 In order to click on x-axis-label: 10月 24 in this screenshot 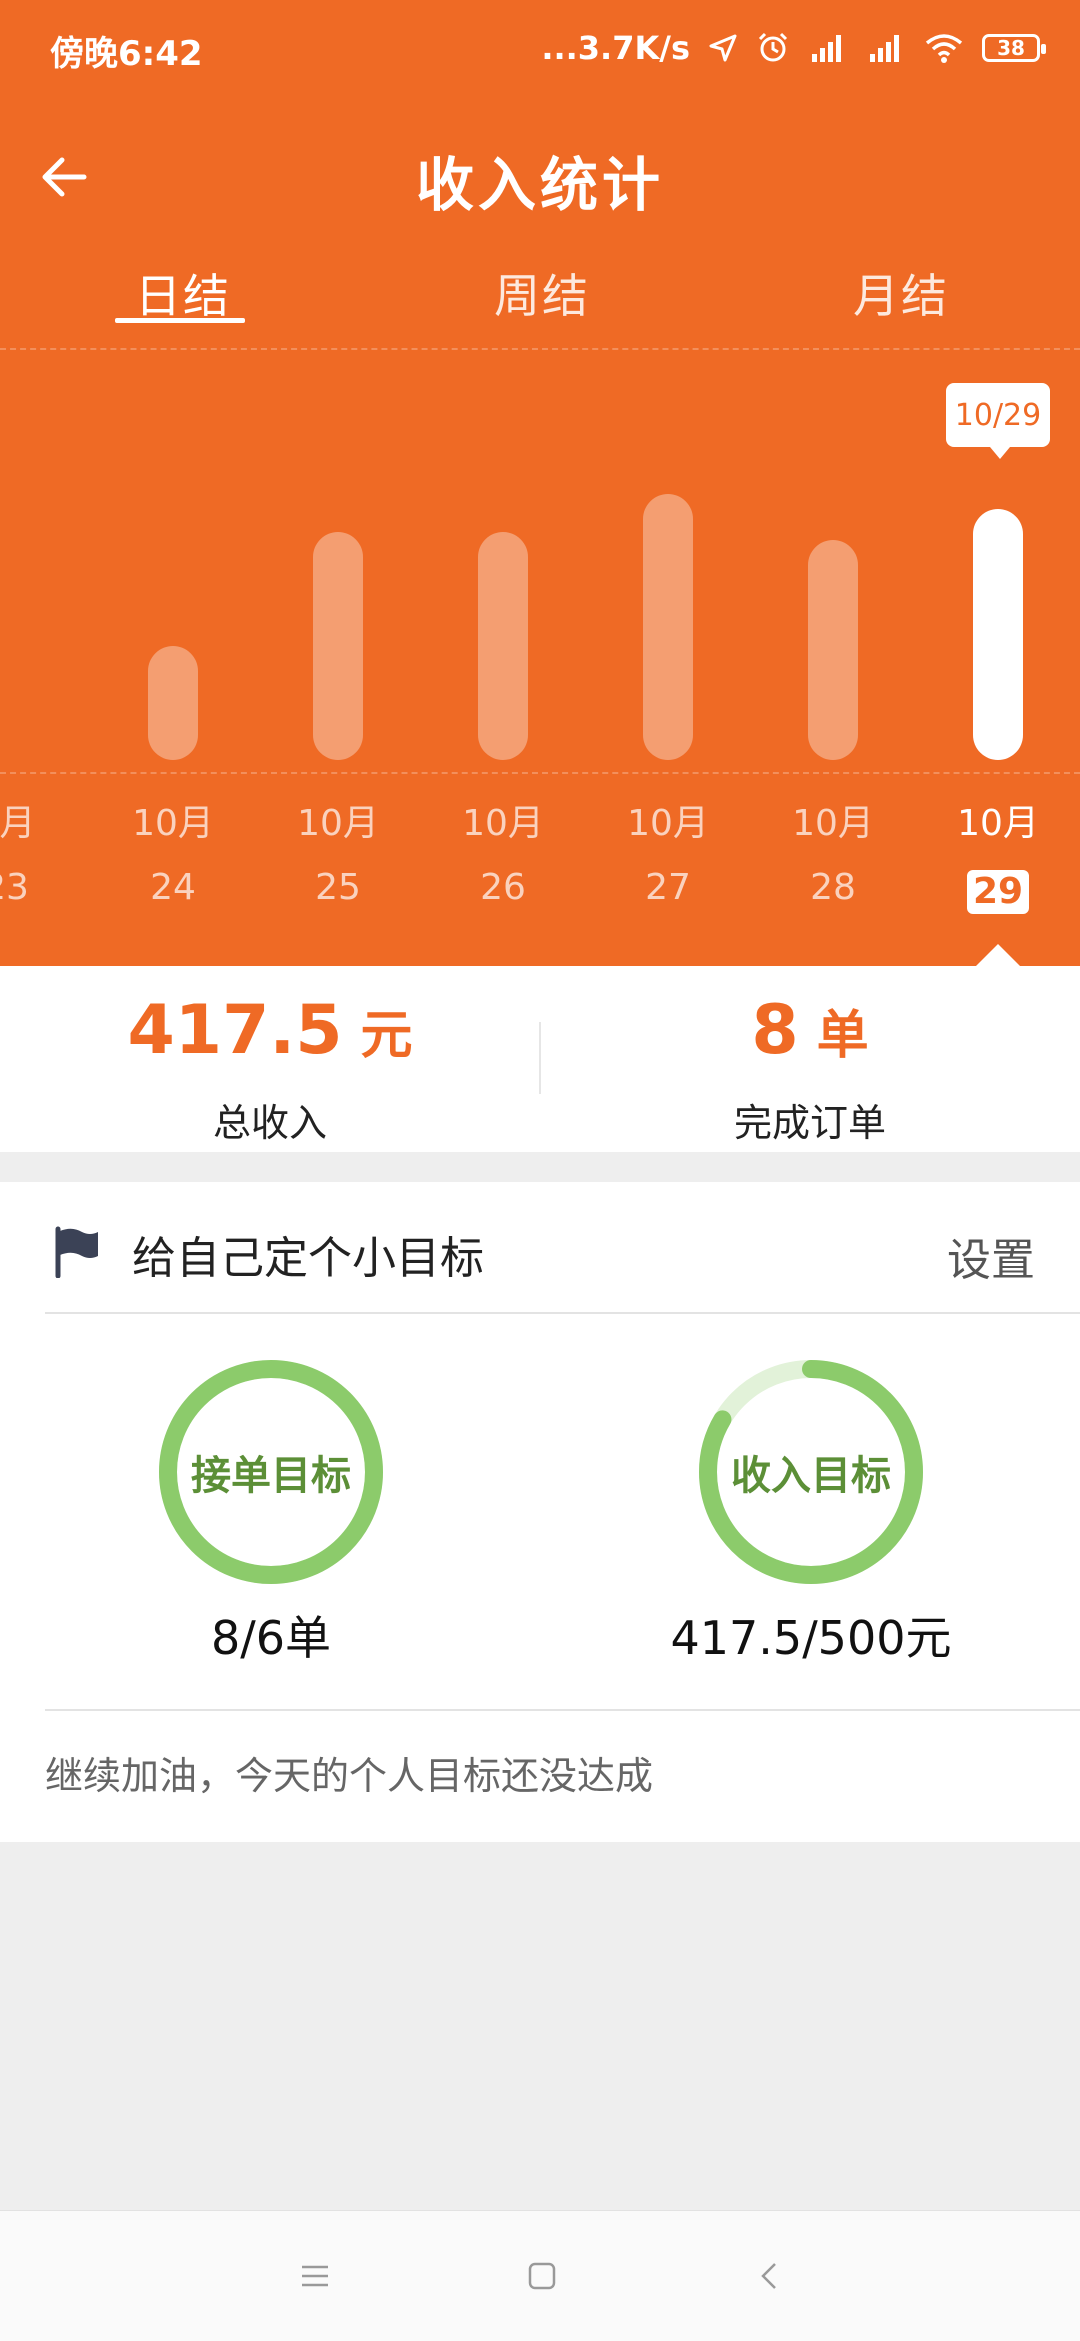, I will do `click(173, 856)`.